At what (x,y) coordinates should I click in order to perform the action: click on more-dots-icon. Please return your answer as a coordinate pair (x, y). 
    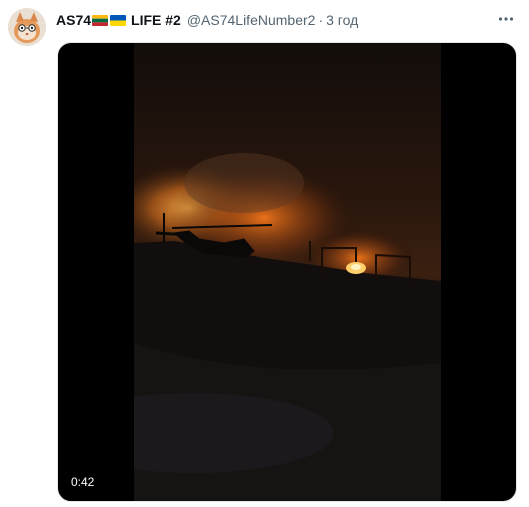
    Looking at the image, I should click on (506, 19).